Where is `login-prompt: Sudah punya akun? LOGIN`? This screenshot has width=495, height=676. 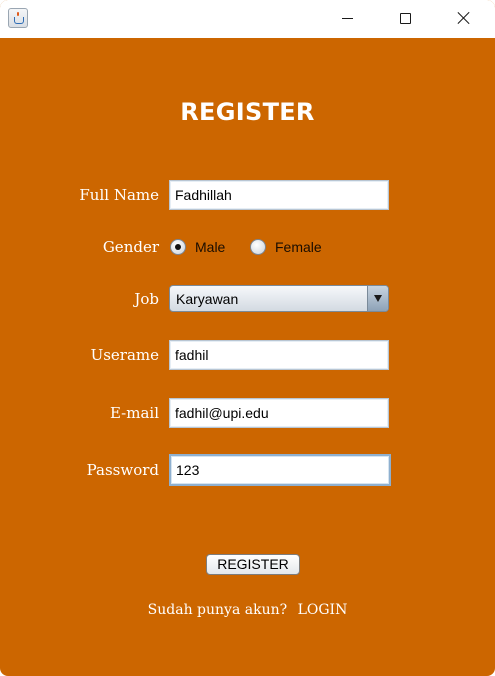 login-prompt: Sudah punya akun? LOGIN is located at coordinates (247, 610).